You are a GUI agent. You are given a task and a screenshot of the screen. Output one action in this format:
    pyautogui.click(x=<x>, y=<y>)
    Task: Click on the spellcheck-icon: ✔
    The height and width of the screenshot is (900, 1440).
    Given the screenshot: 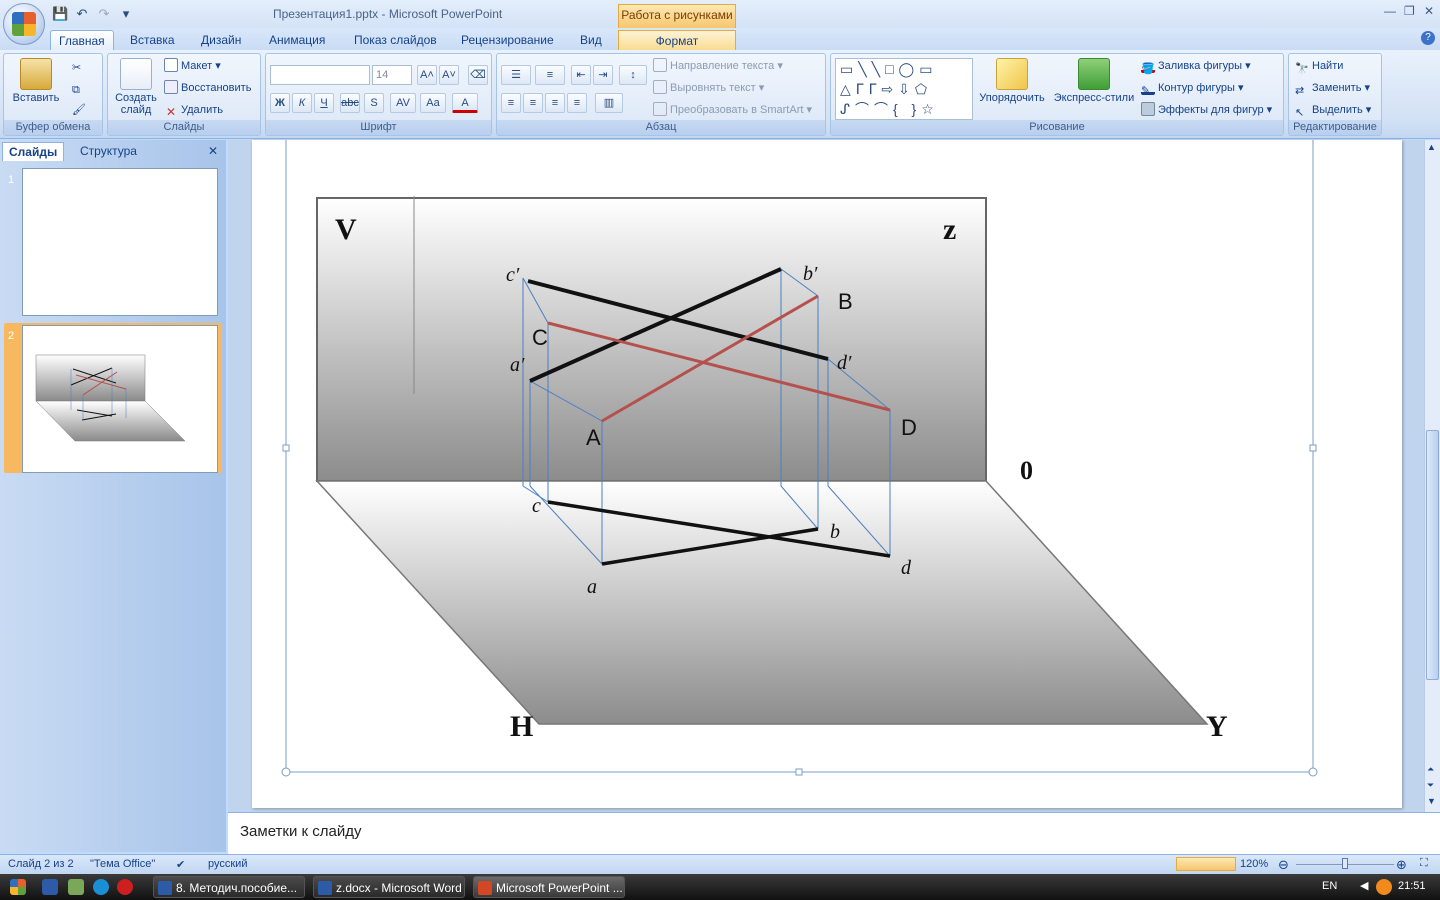 What is the action you would take?
    pyautogui.click(x=180, y=864)
    